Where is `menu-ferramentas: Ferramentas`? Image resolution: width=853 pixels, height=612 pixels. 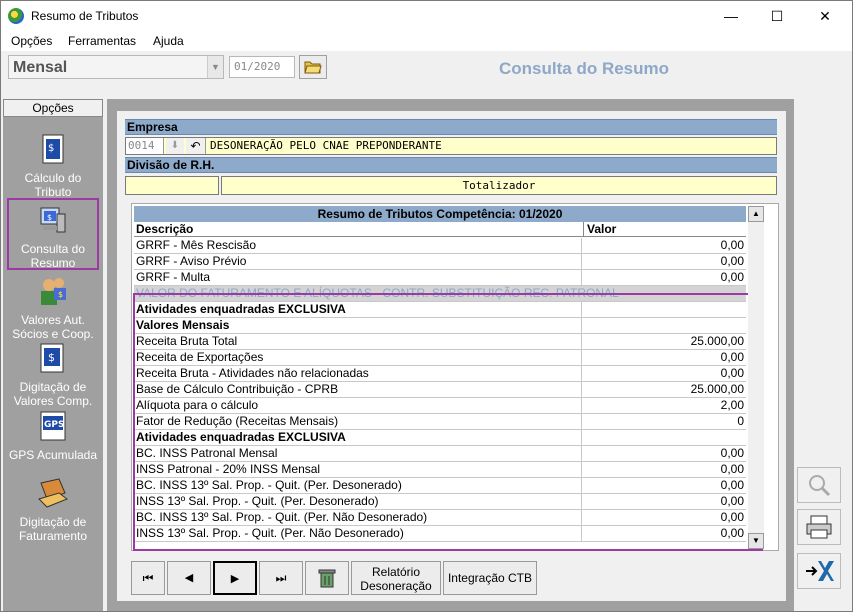
menu-ferramentas: Ferramentas is located at coordinates (102, 41).